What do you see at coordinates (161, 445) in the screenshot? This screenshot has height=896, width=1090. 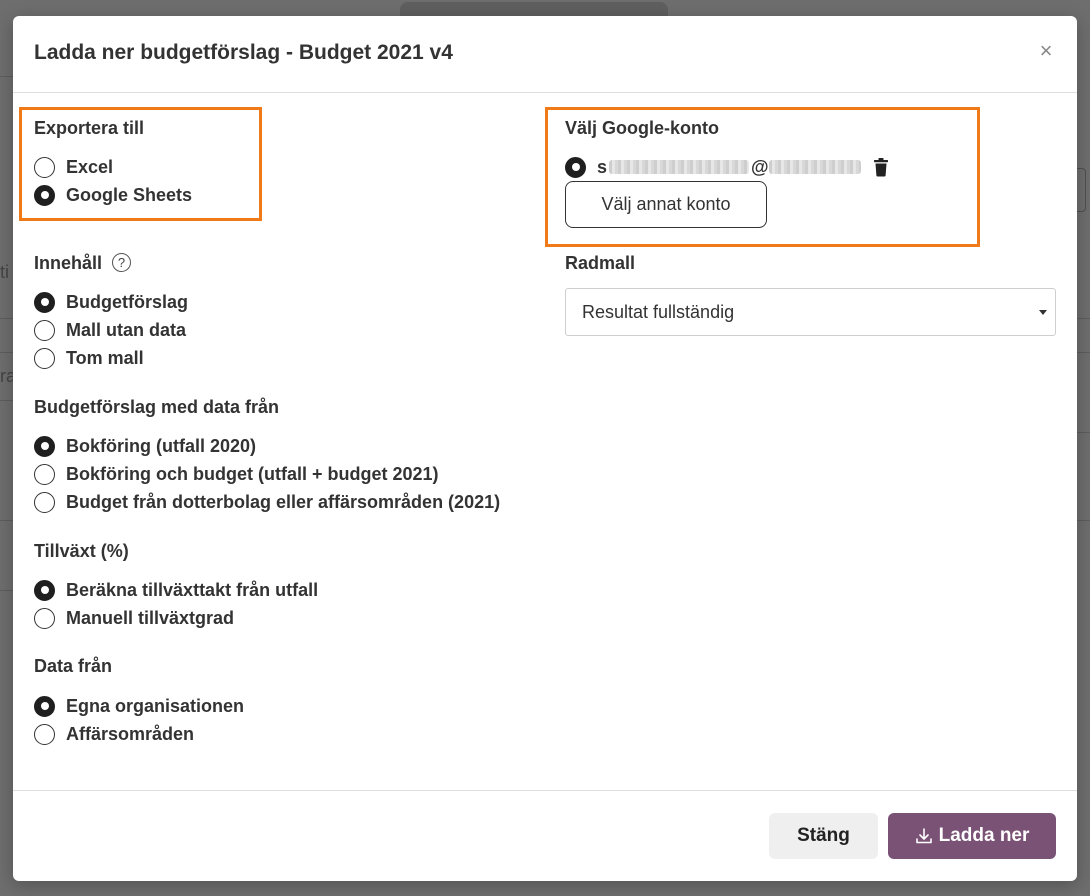 I see `radio-label: Bokföring (utfall 2020)` at bounding box center [161, 445].